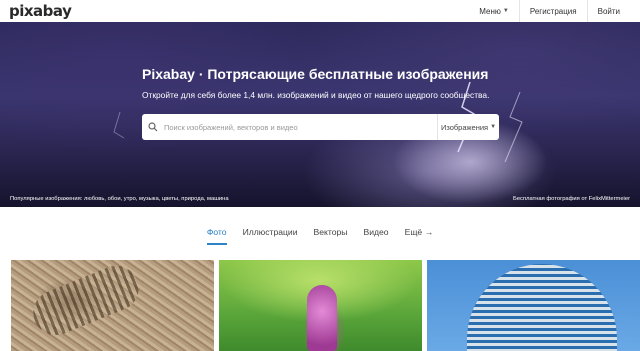  Describe the element at coordinates (320, 11) in the screenshot. I see `top-bar: pixabay Меню ▼ Регистрация Войти` at that location.